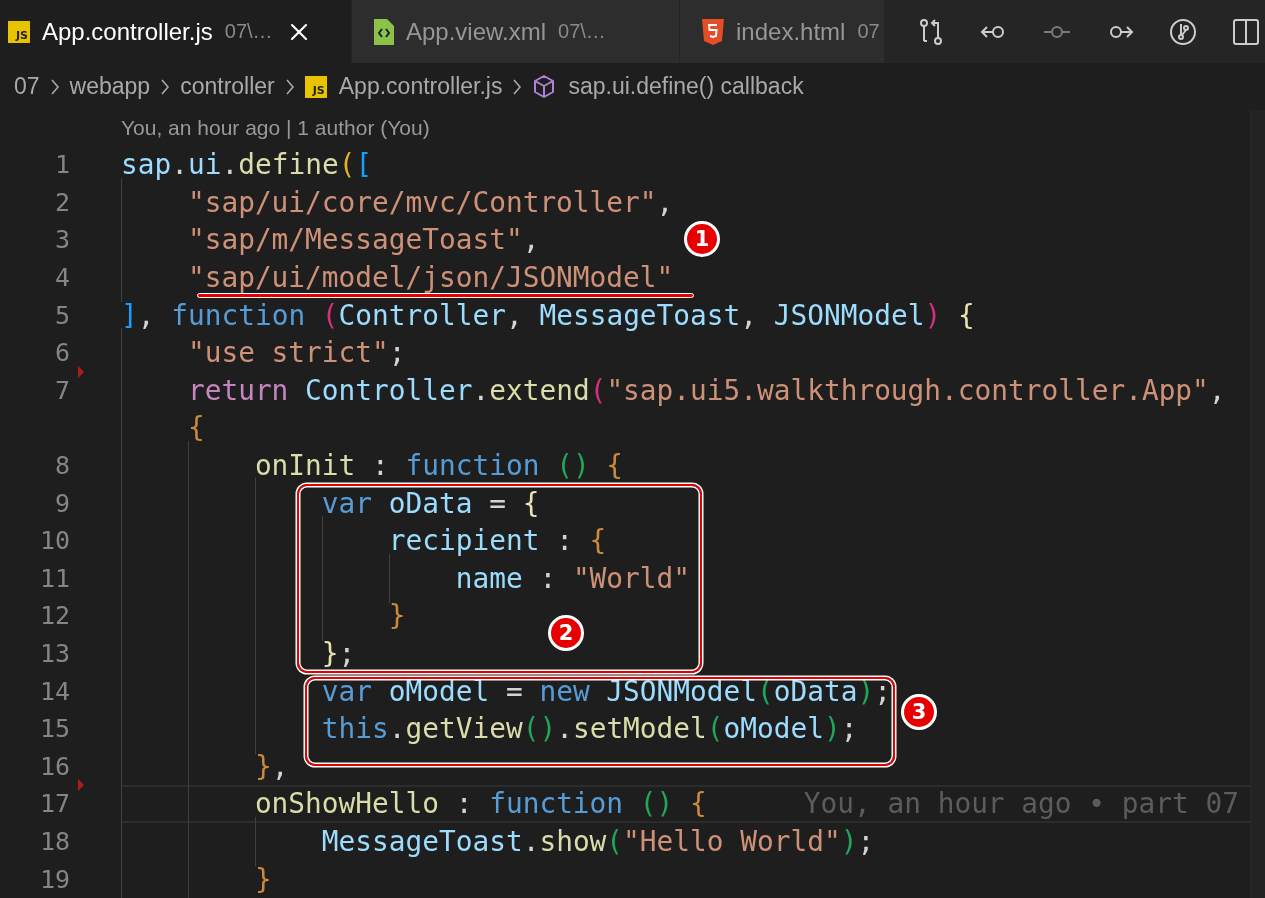 The height and width of the screenshot is (898, 1265). Describe the element at coordinates (54, 804) in the screenshot. I see `line-number: 17` at that location.